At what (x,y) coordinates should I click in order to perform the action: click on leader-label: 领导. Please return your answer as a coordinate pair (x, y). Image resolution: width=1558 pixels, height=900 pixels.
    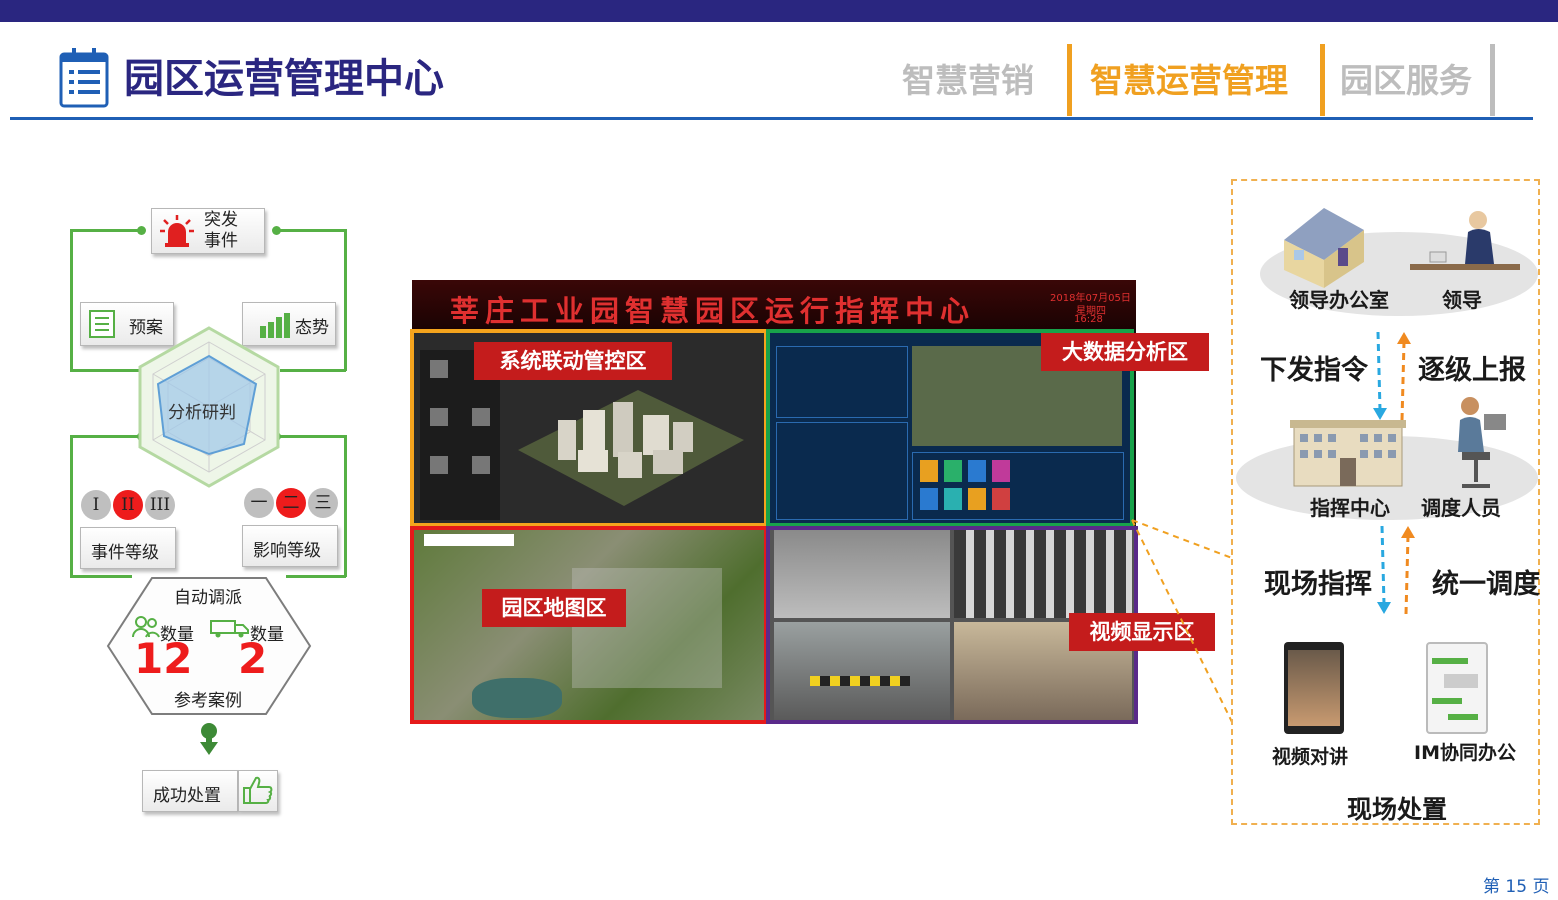
    Looking at the image, I should click on (1462, 300).